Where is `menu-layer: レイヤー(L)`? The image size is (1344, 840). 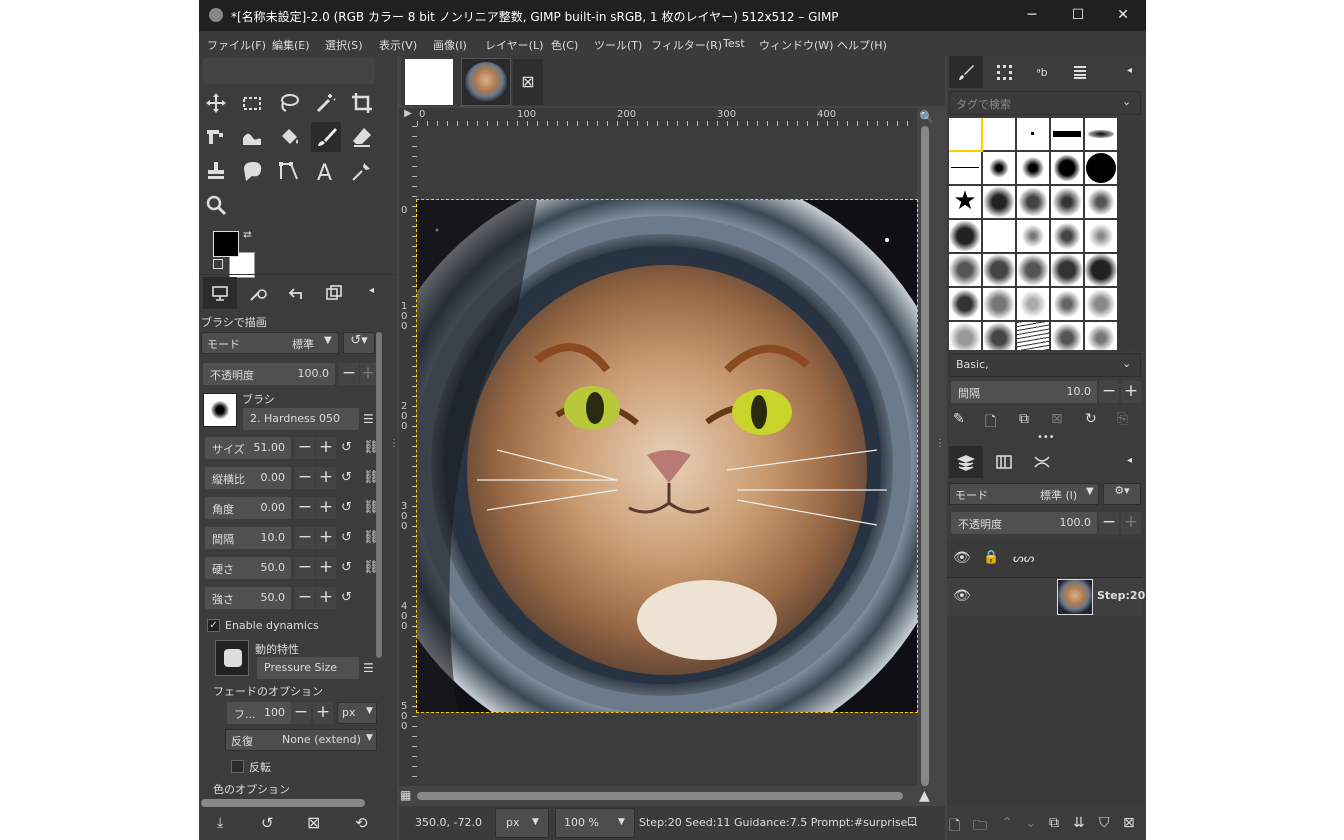
menu-layer: レイヤー(L) is located at coordinates (514, 45).